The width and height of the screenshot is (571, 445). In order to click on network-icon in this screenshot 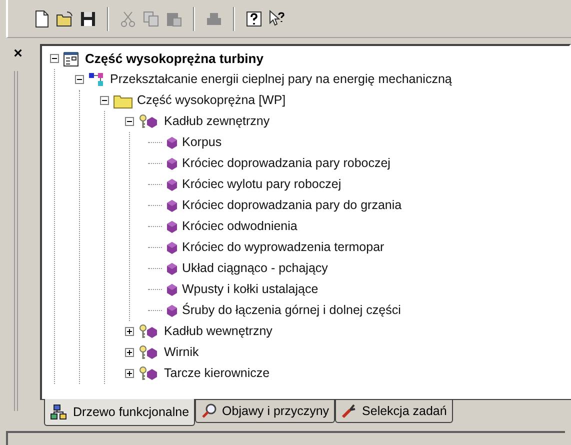, I will do `click(59, 412)`.